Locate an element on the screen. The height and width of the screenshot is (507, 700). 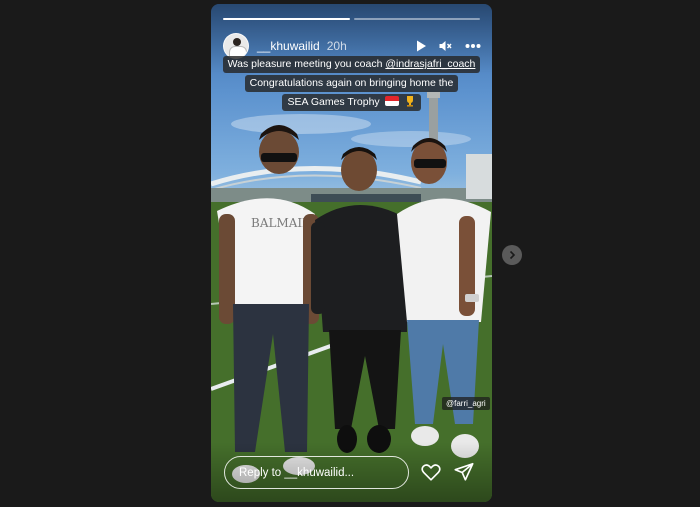
heart-icon is located at coordinates (431, 472).